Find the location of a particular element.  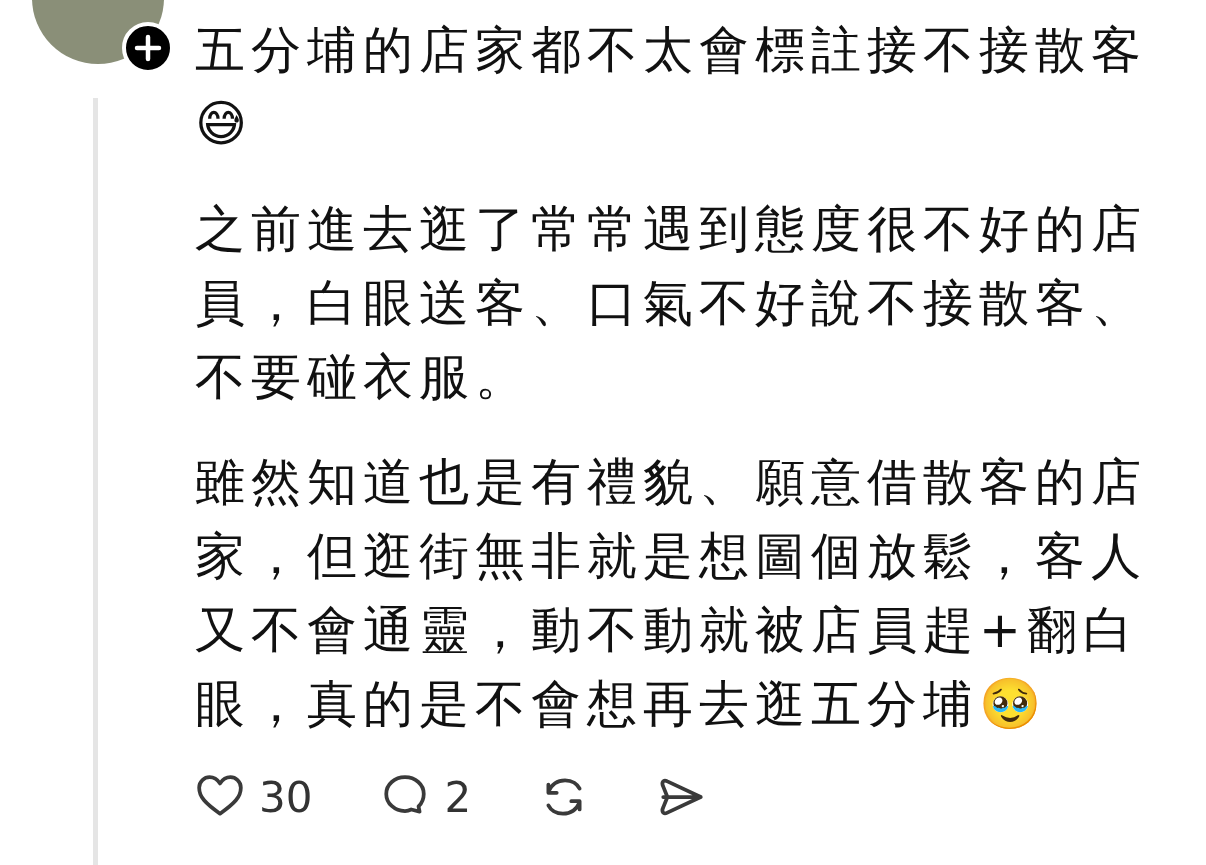

comment-button: 2 is located at coordinates (426, 797).